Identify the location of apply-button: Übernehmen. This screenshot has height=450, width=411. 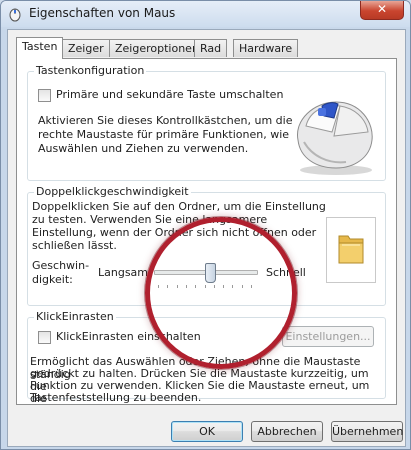
(367, 431).